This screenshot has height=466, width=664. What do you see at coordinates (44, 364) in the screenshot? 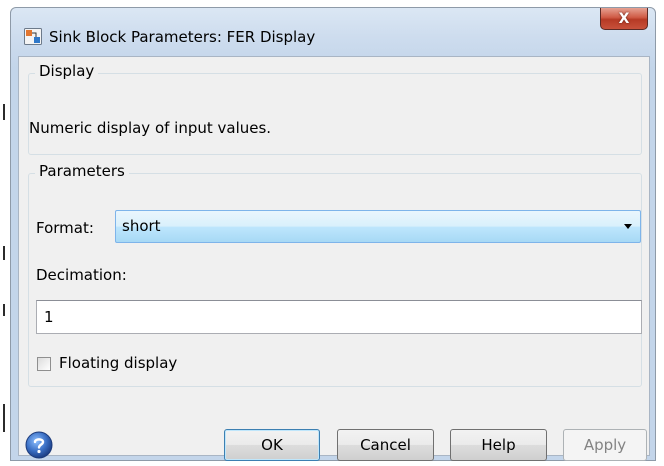
I see `floating-display-checkbox` at bounding box center [44, 364].